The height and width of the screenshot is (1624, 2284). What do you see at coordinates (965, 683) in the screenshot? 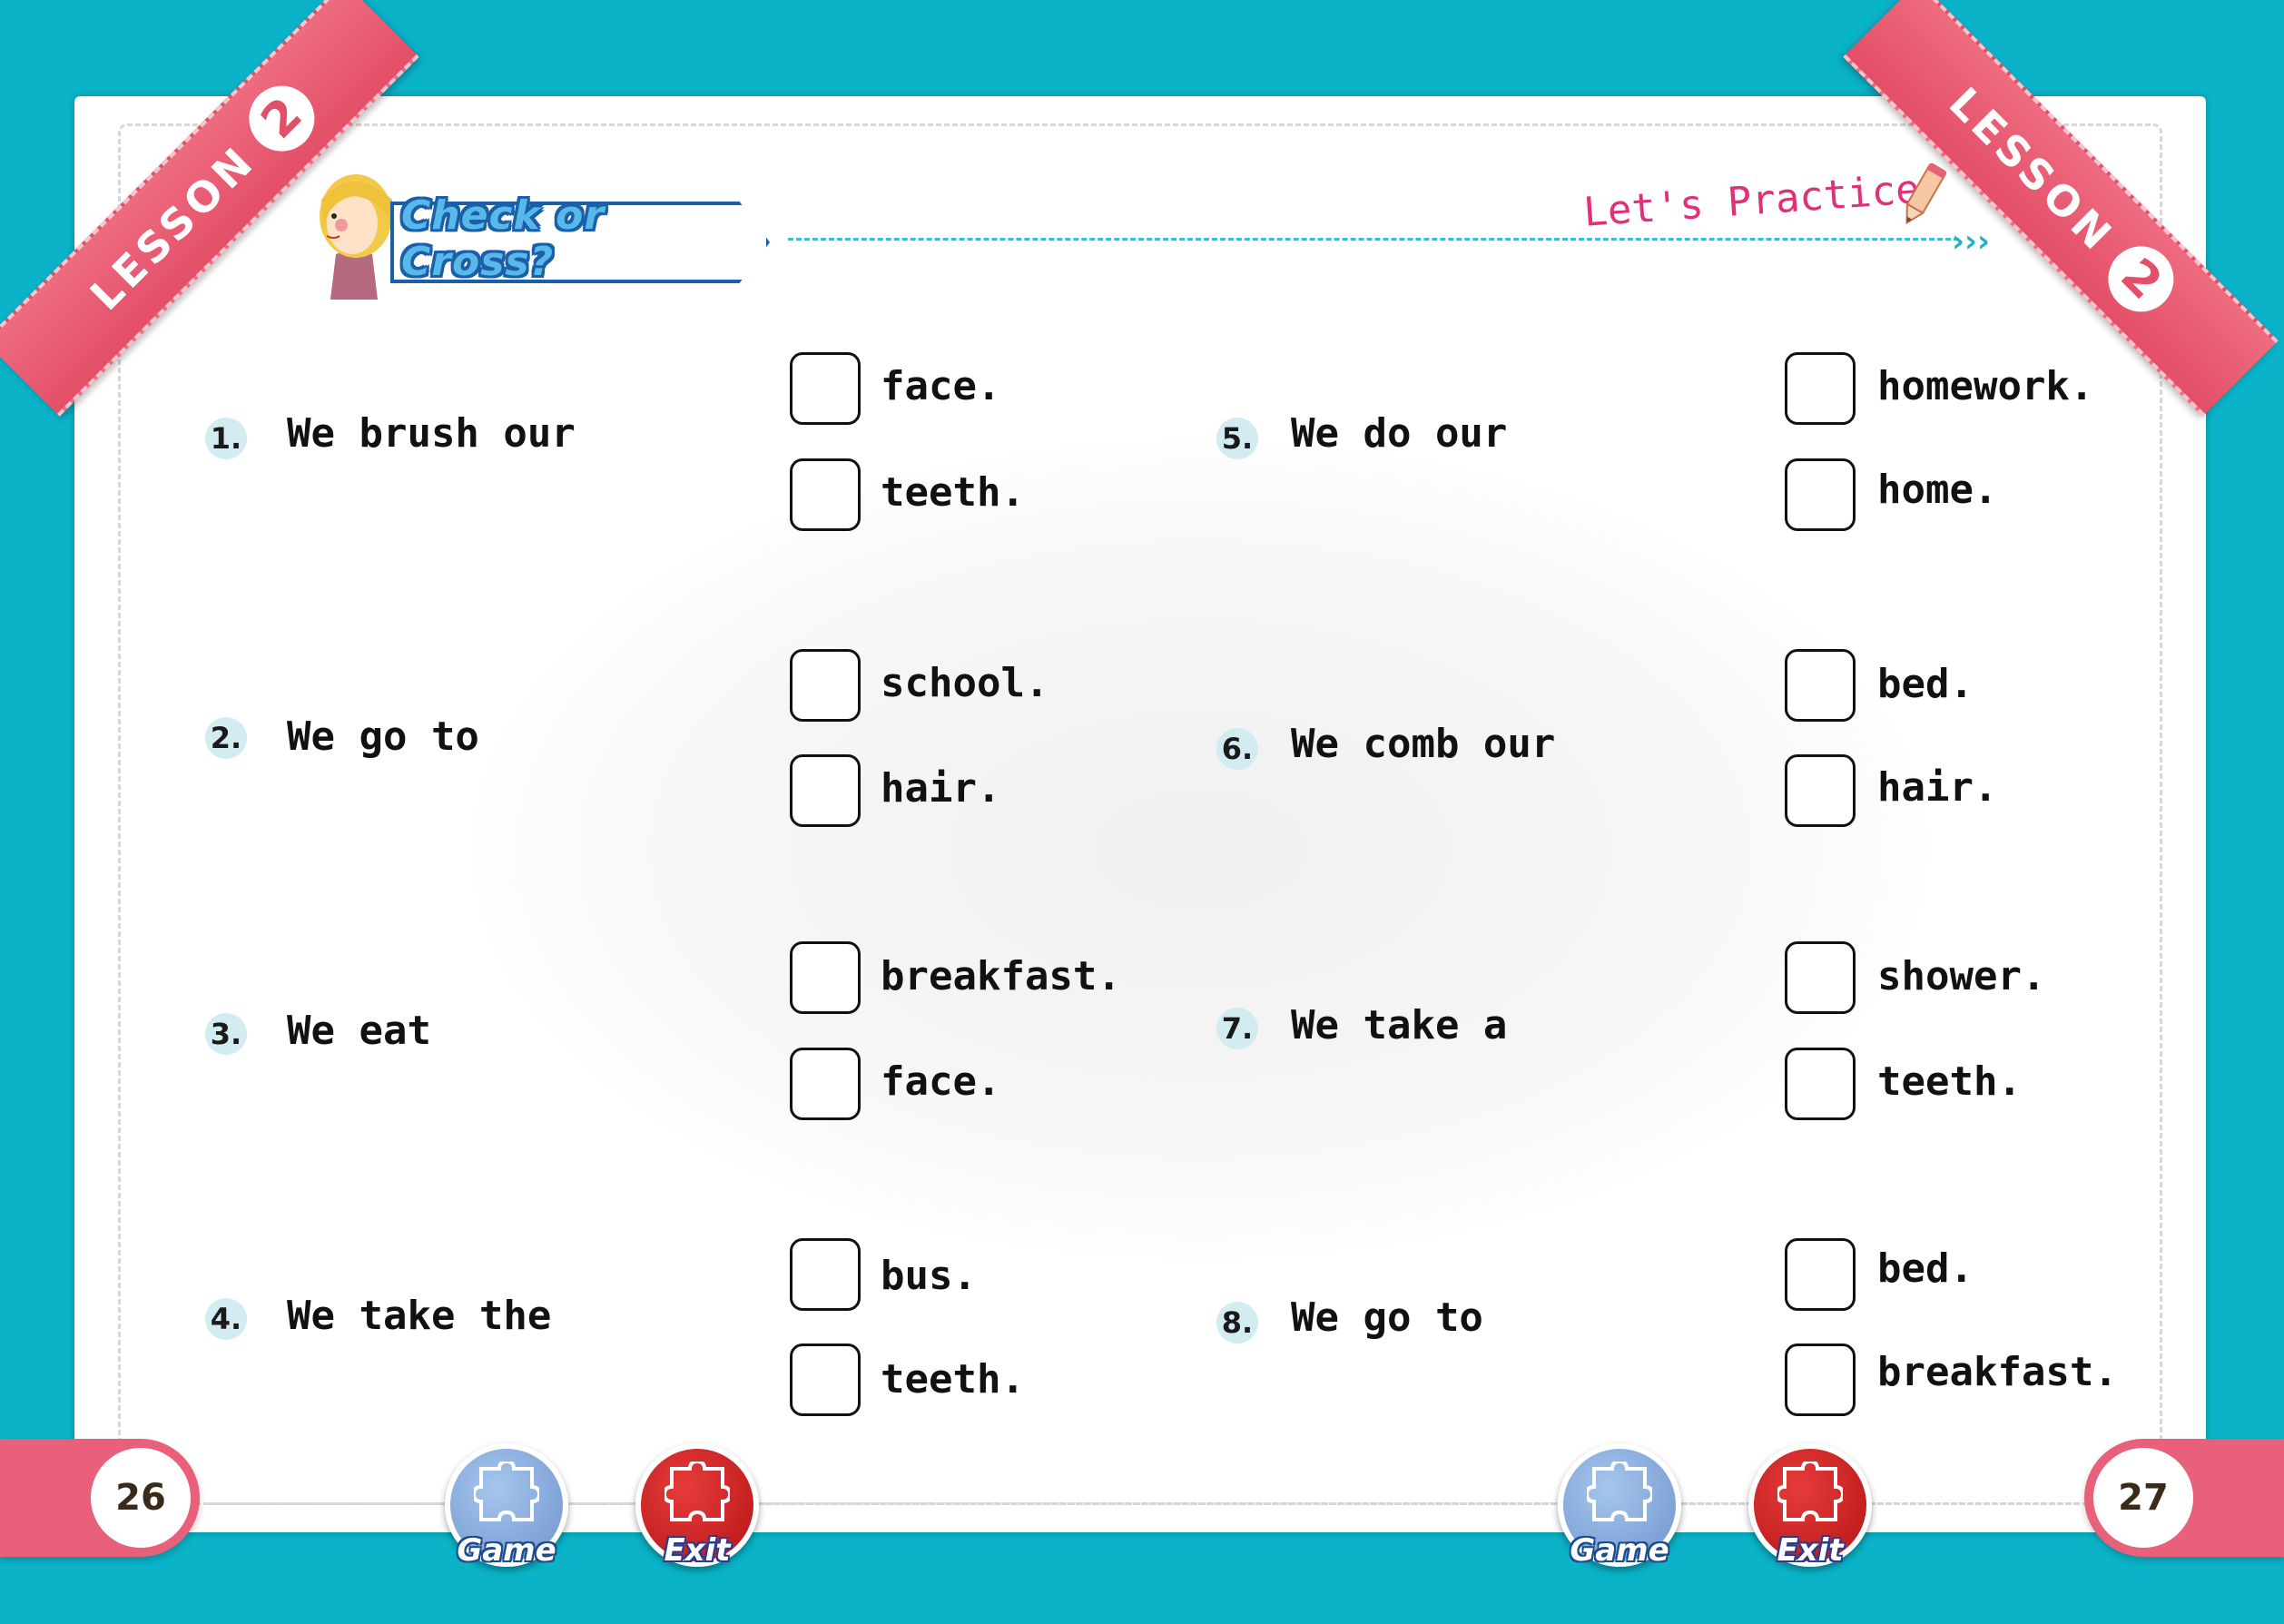
I see `answer-option: school.` at bounding box center [965, 683].